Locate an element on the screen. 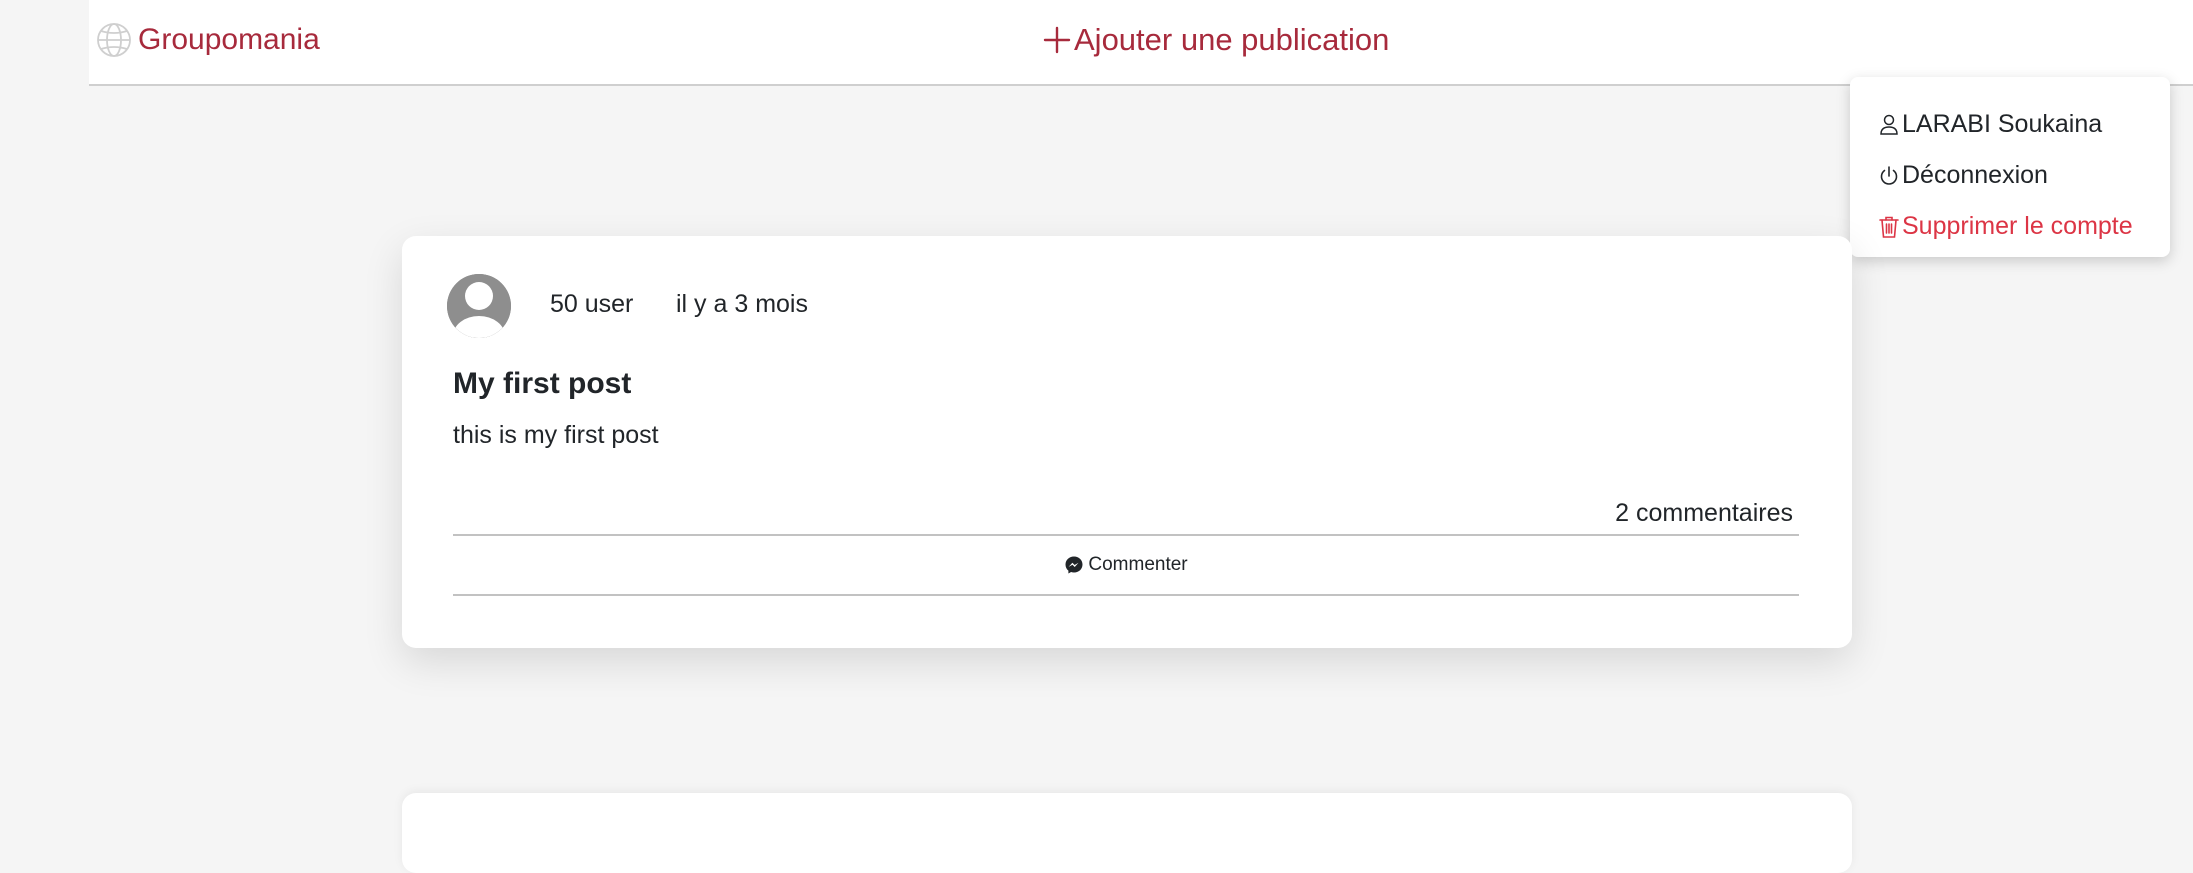 This screenshot has height=873, width=2193. divider is located at coordinates (1126, 595).